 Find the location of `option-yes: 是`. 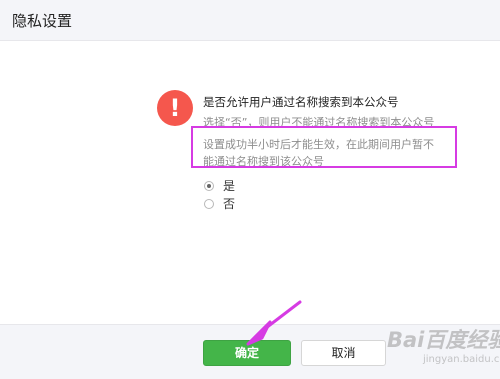

option-yes: 是 is located at coordinates (219, 185).